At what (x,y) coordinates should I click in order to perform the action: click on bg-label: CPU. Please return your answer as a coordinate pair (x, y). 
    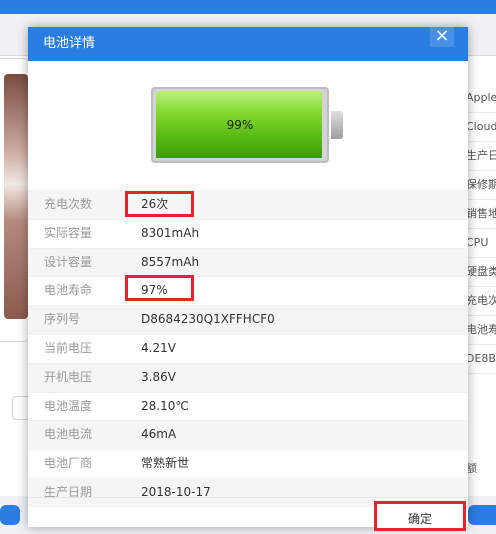
    Looking at the image, I should click on (481, 243).